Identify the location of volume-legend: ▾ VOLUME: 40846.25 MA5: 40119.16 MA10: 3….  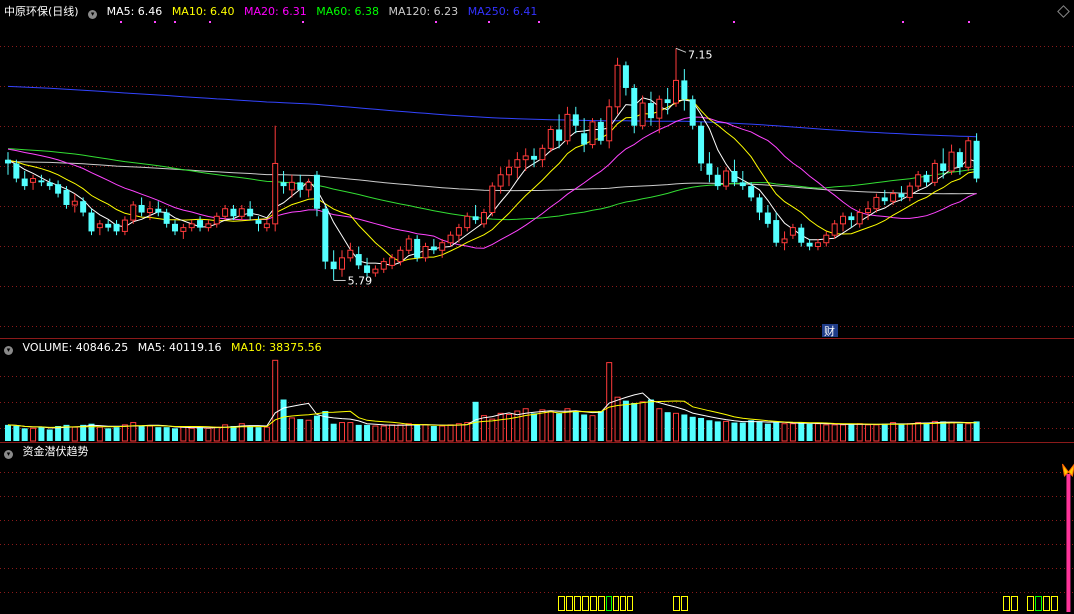
(166, 348).